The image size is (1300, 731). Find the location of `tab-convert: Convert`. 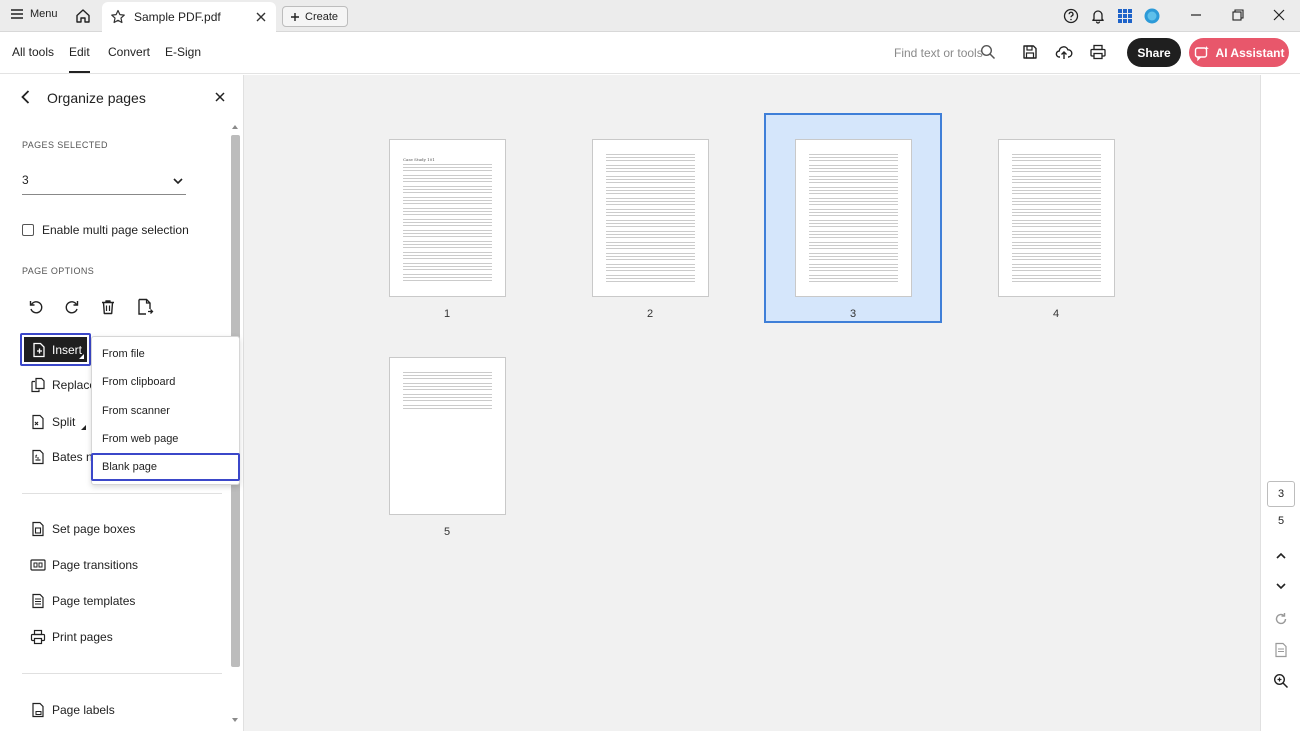

tab-convert: Convert is located at coordinates (129, 52).